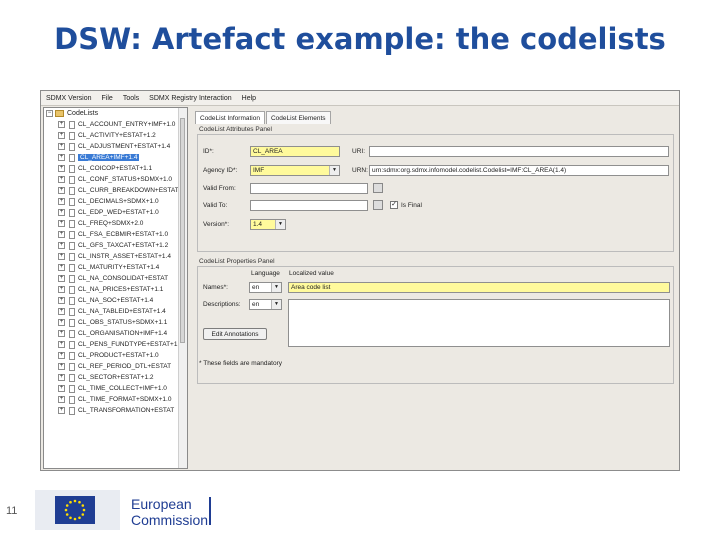 The width and height of the screenshot is (720, 540). Describe the element at coordinates (268, 224) in the screenshot. I see `version-select: 1.4 ▼` at that location.